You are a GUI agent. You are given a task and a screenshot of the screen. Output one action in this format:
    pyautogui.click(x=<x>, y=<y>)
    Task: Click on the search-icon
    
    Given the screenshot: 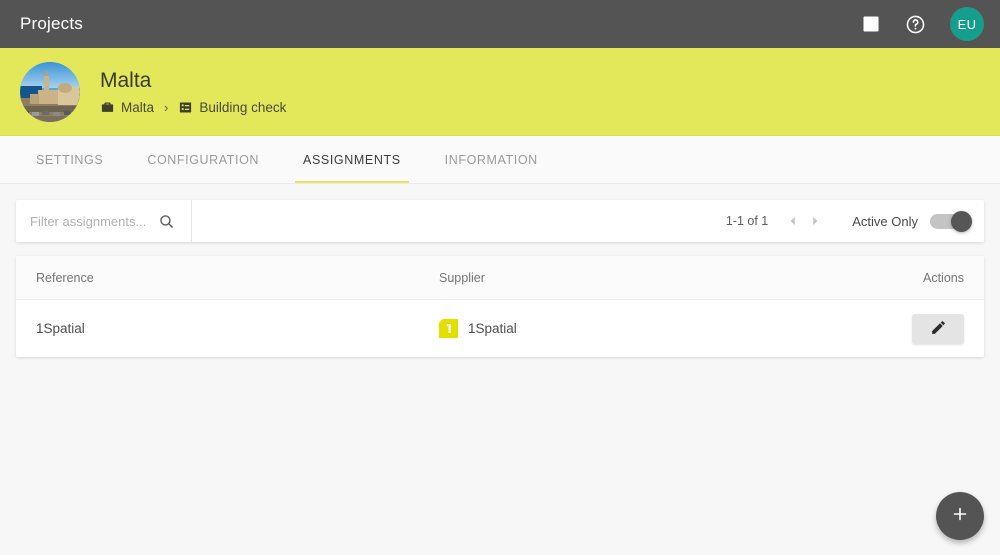 What is the action you would take?
    pyautogui.click(x=166, y=221)
    